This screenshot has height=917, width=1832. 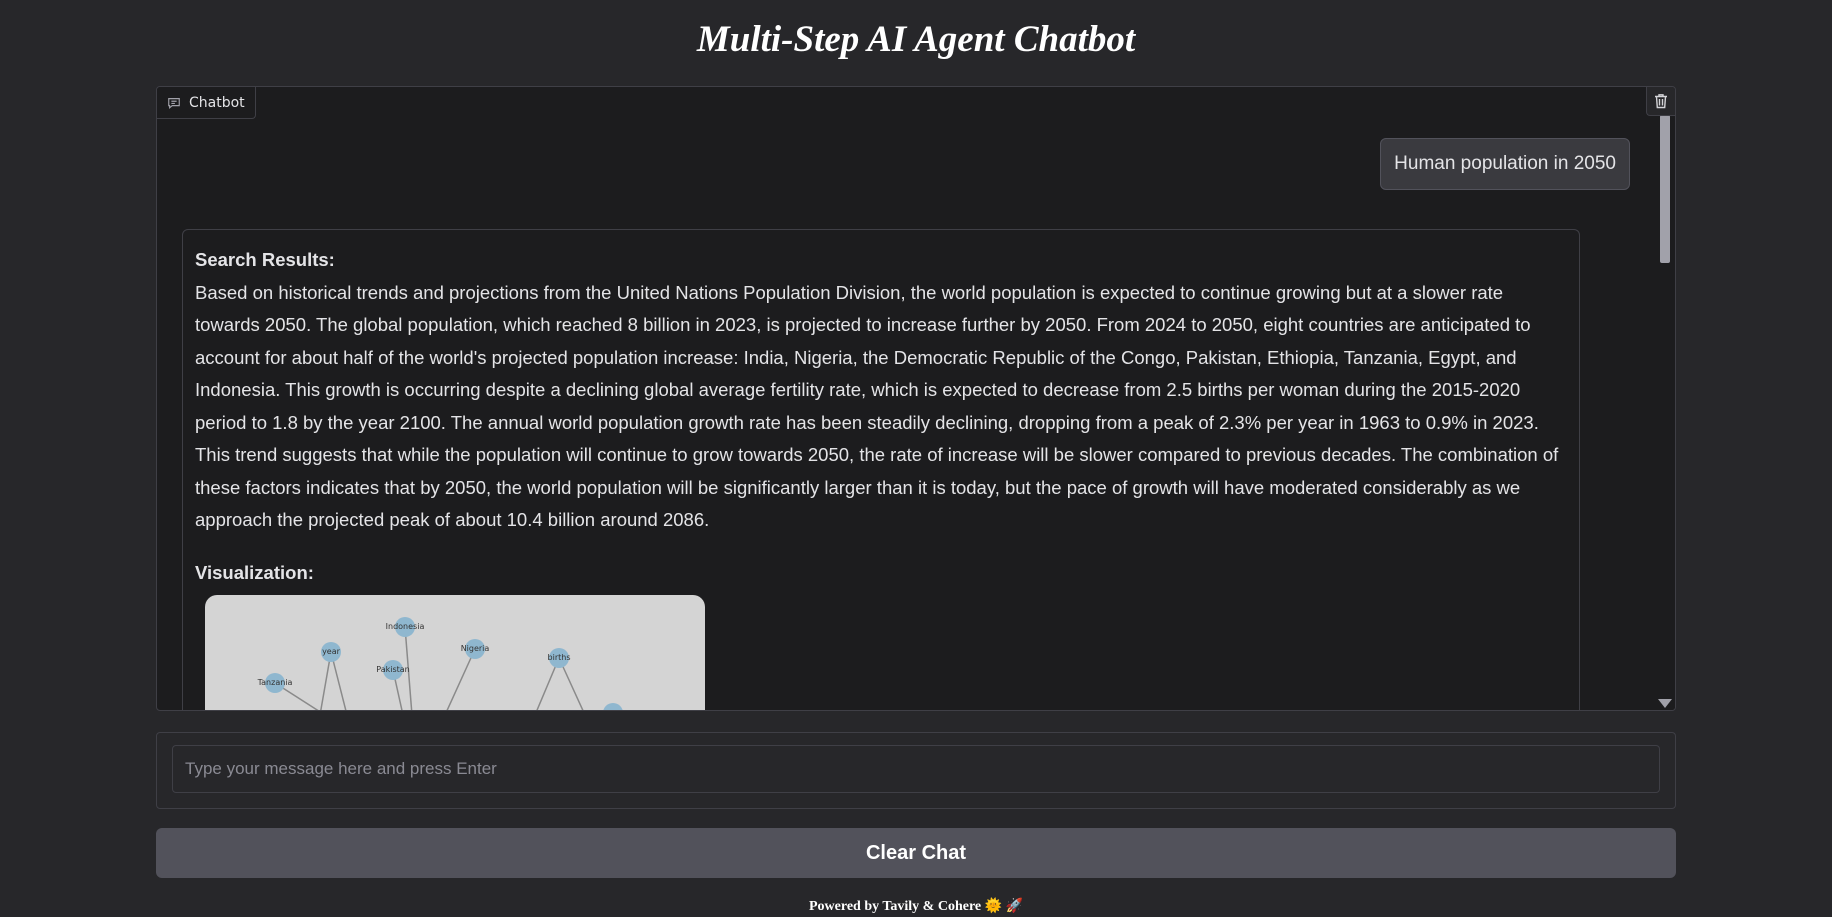 I want to click on message-input, so click(x=916, y=769).